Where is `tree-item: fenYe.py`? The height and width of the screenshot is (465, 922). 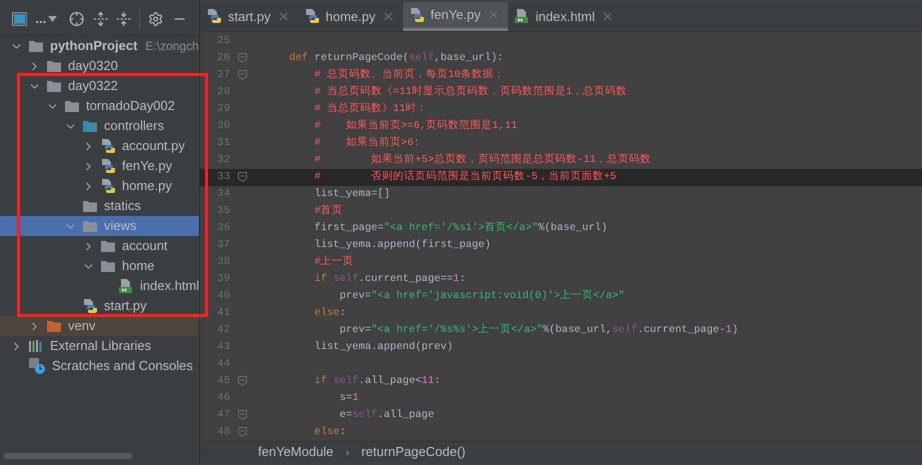 tree-item: fenYe.py is located at coordinates (99, 166).